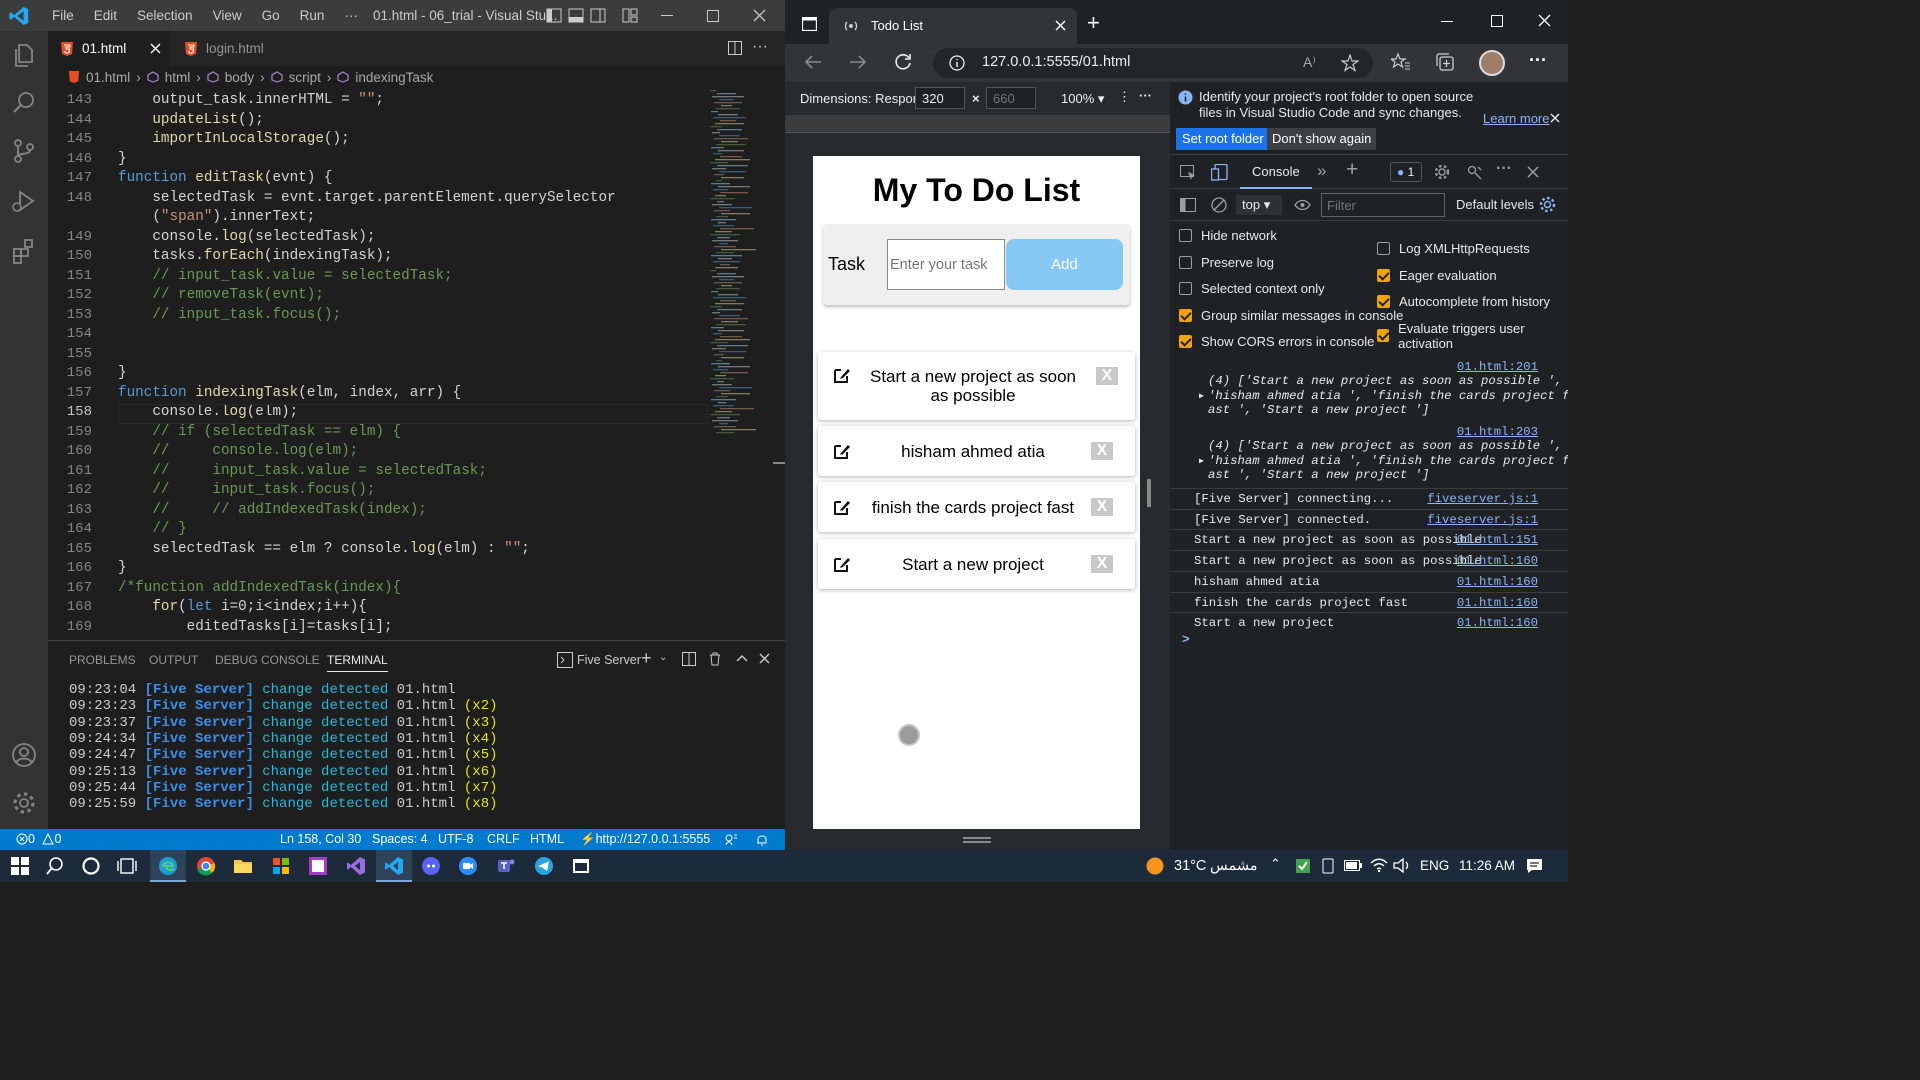 Image resolution: width=1920 pixels, height=1080 pixels. Describe the element at coordinates (1291, 315) in the screenshot. I see `console-setting-checkbox: Group similar messages in console` at that location.